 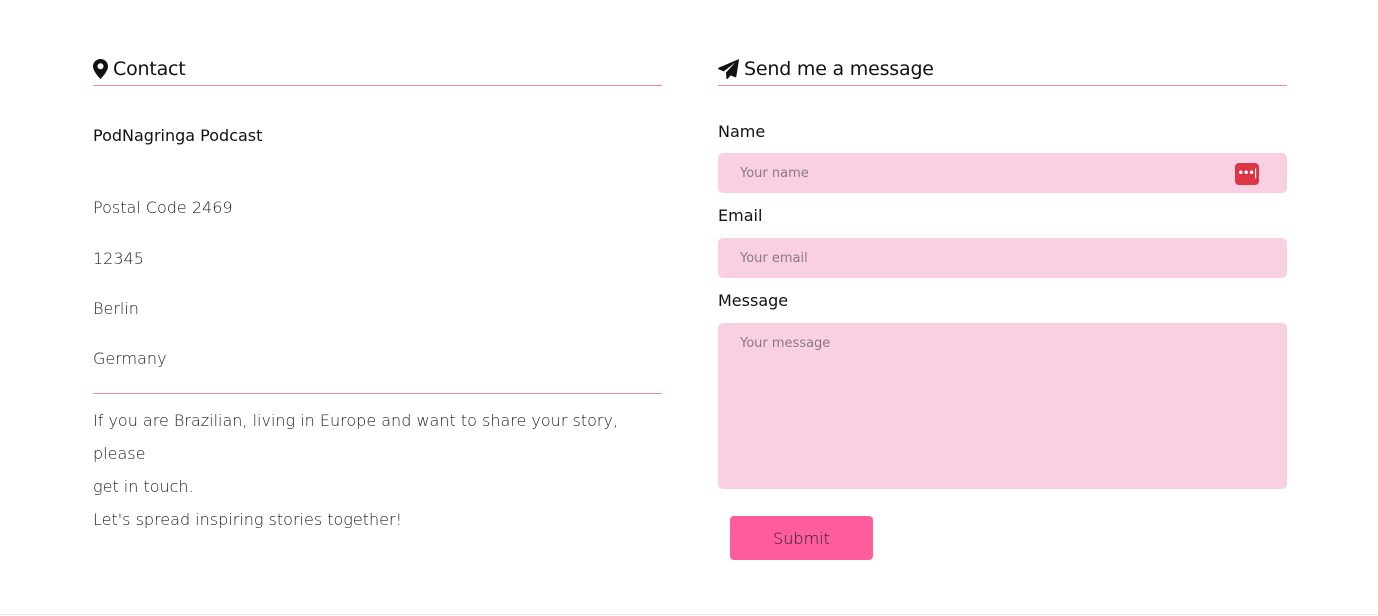 I want to click on address-country: Germany, so click(x=130, y=358).